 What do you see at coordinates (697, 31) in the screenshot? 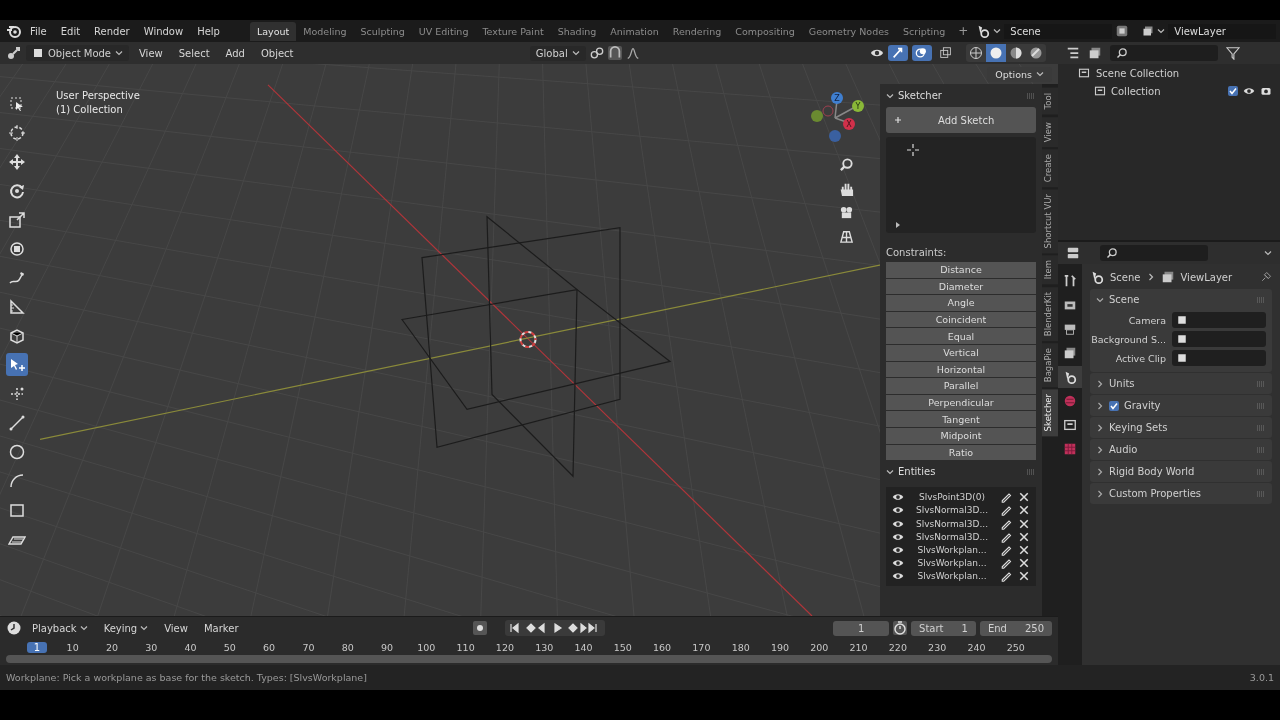
I see `workspace-tab: Rendering` at bounding box center [697, 31].